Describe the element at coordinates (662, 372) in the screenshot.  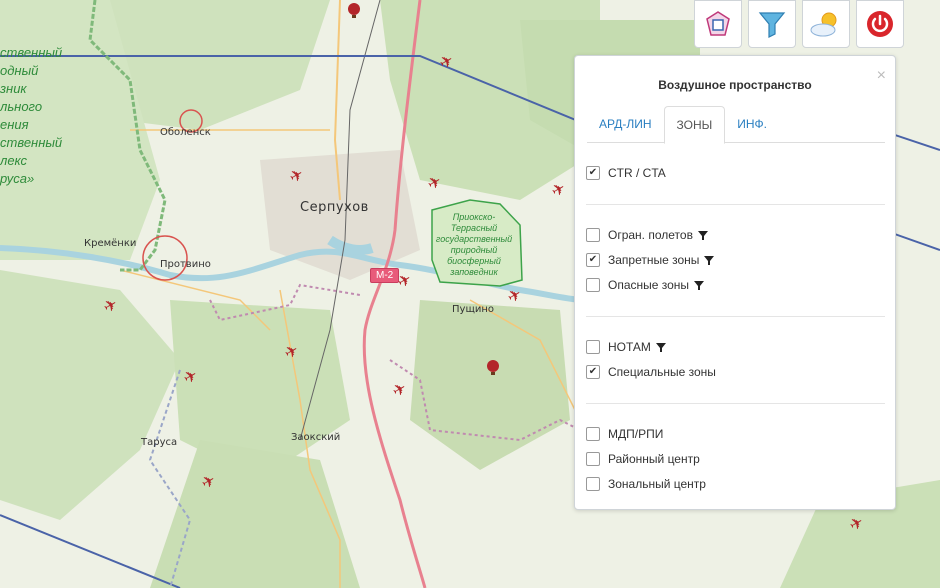
I see `option-label: Специальные зоны` at that location.